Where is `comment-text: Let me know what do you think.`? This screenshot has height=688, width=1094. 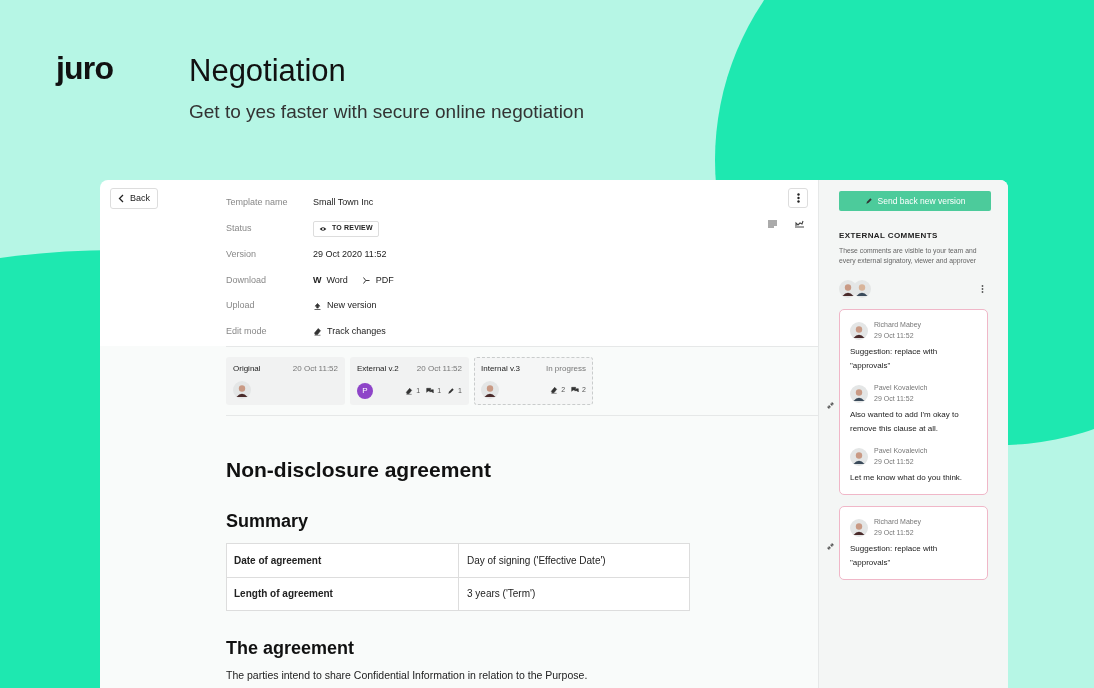
comment-text: Let me know what do you think. is located at coordinates (907, 478).